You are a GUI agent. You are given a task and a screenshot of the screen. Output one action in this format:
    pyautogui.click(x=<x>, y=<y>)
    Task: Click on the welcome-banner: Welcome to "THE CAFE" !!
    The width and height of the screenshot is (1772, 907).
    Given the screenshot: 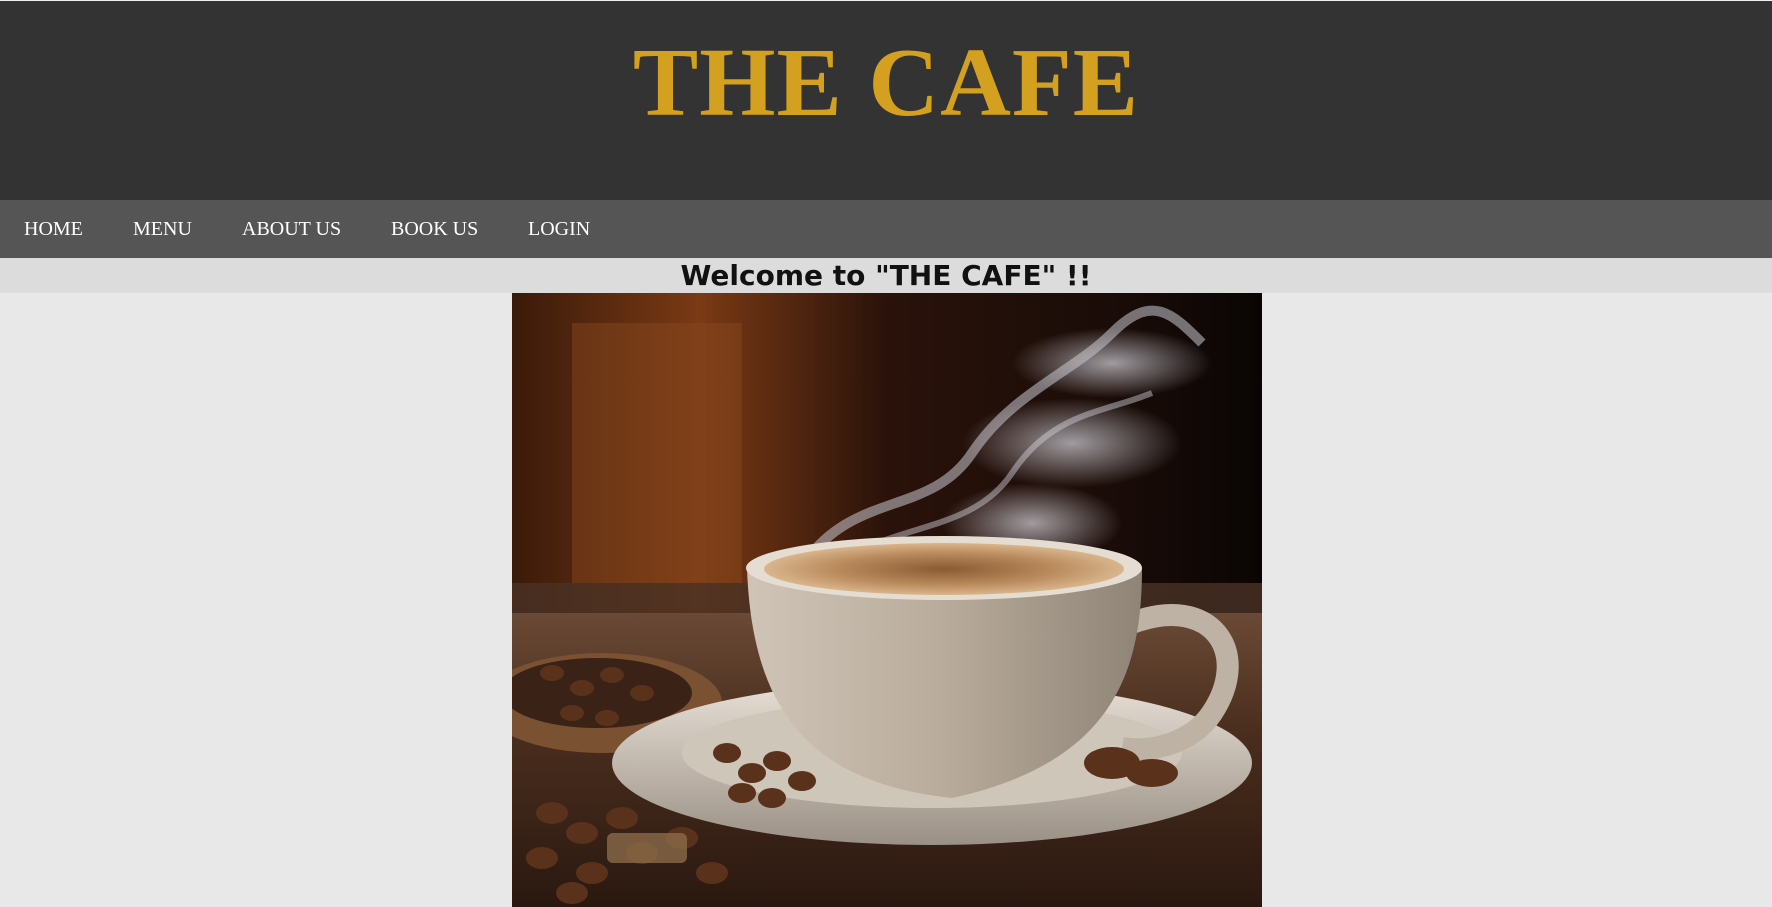 What is the action you would take?
    pyautogui.click(x=886, y=275)
    